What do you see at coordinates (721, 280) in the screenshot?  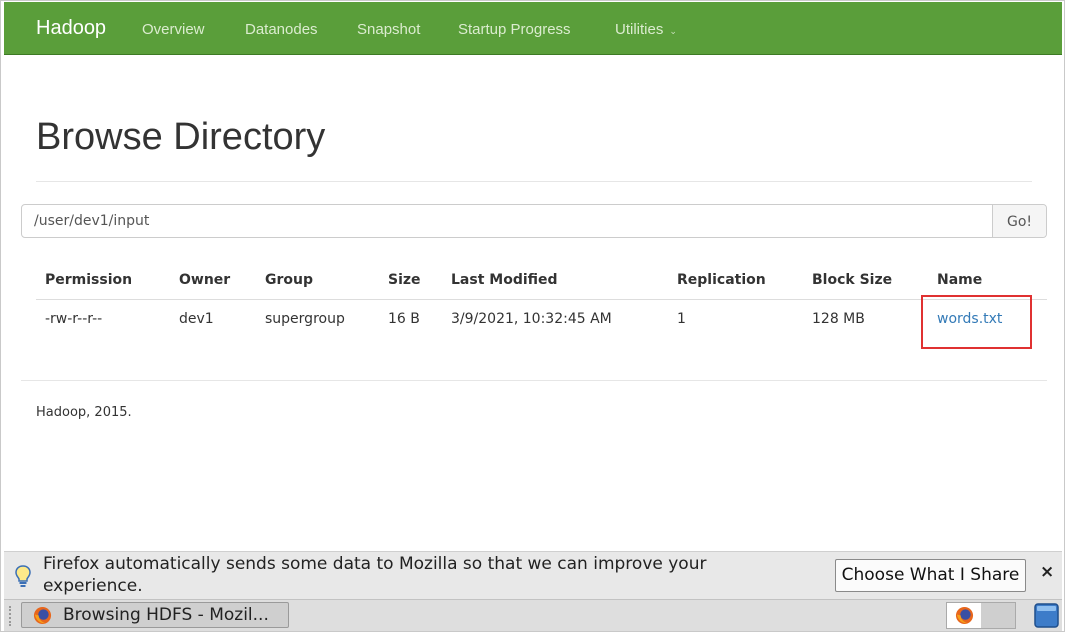 I see `col-header-replication: Replication` at bounding box center [721, 280].